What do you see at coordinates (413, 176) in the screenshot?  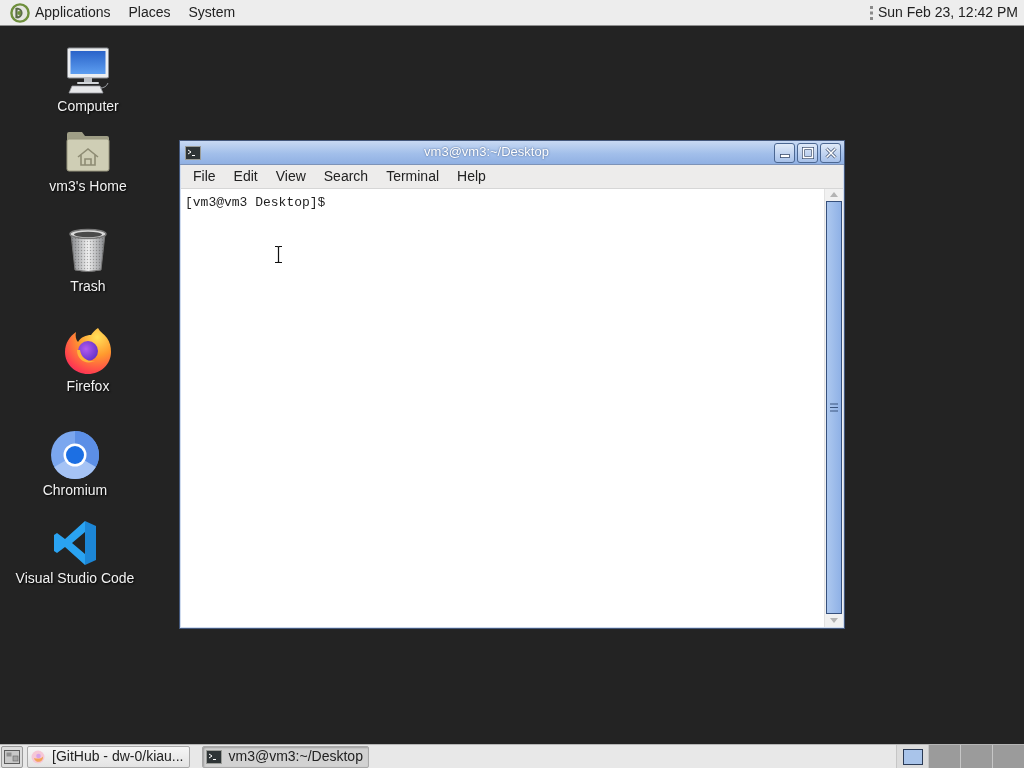 I see `menu-item: Terminal` at bounding box center [413, 176].